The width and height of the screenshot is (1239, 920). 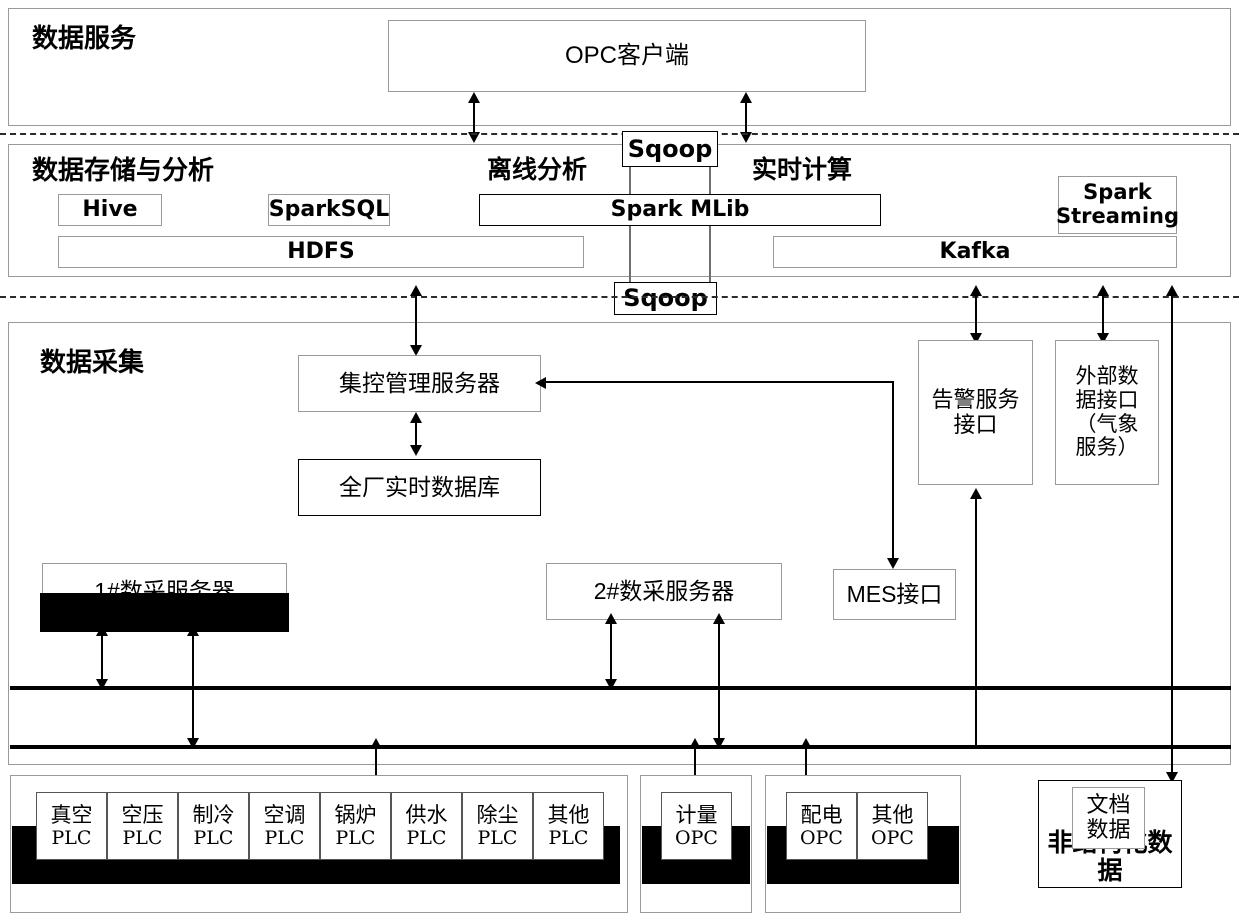 I want to click on mes-interface-box: MES接口, so click(x=894, y=594).